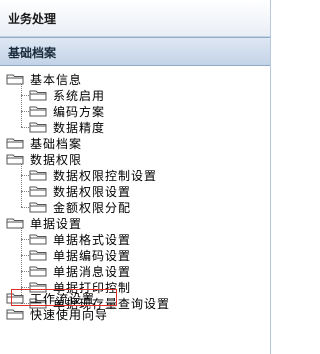 This screenshot has width=320, height=354. Describe the element at coordinates (135, 51) in the screenshot. I see `basic-archives-header: 基础档案` at that location.